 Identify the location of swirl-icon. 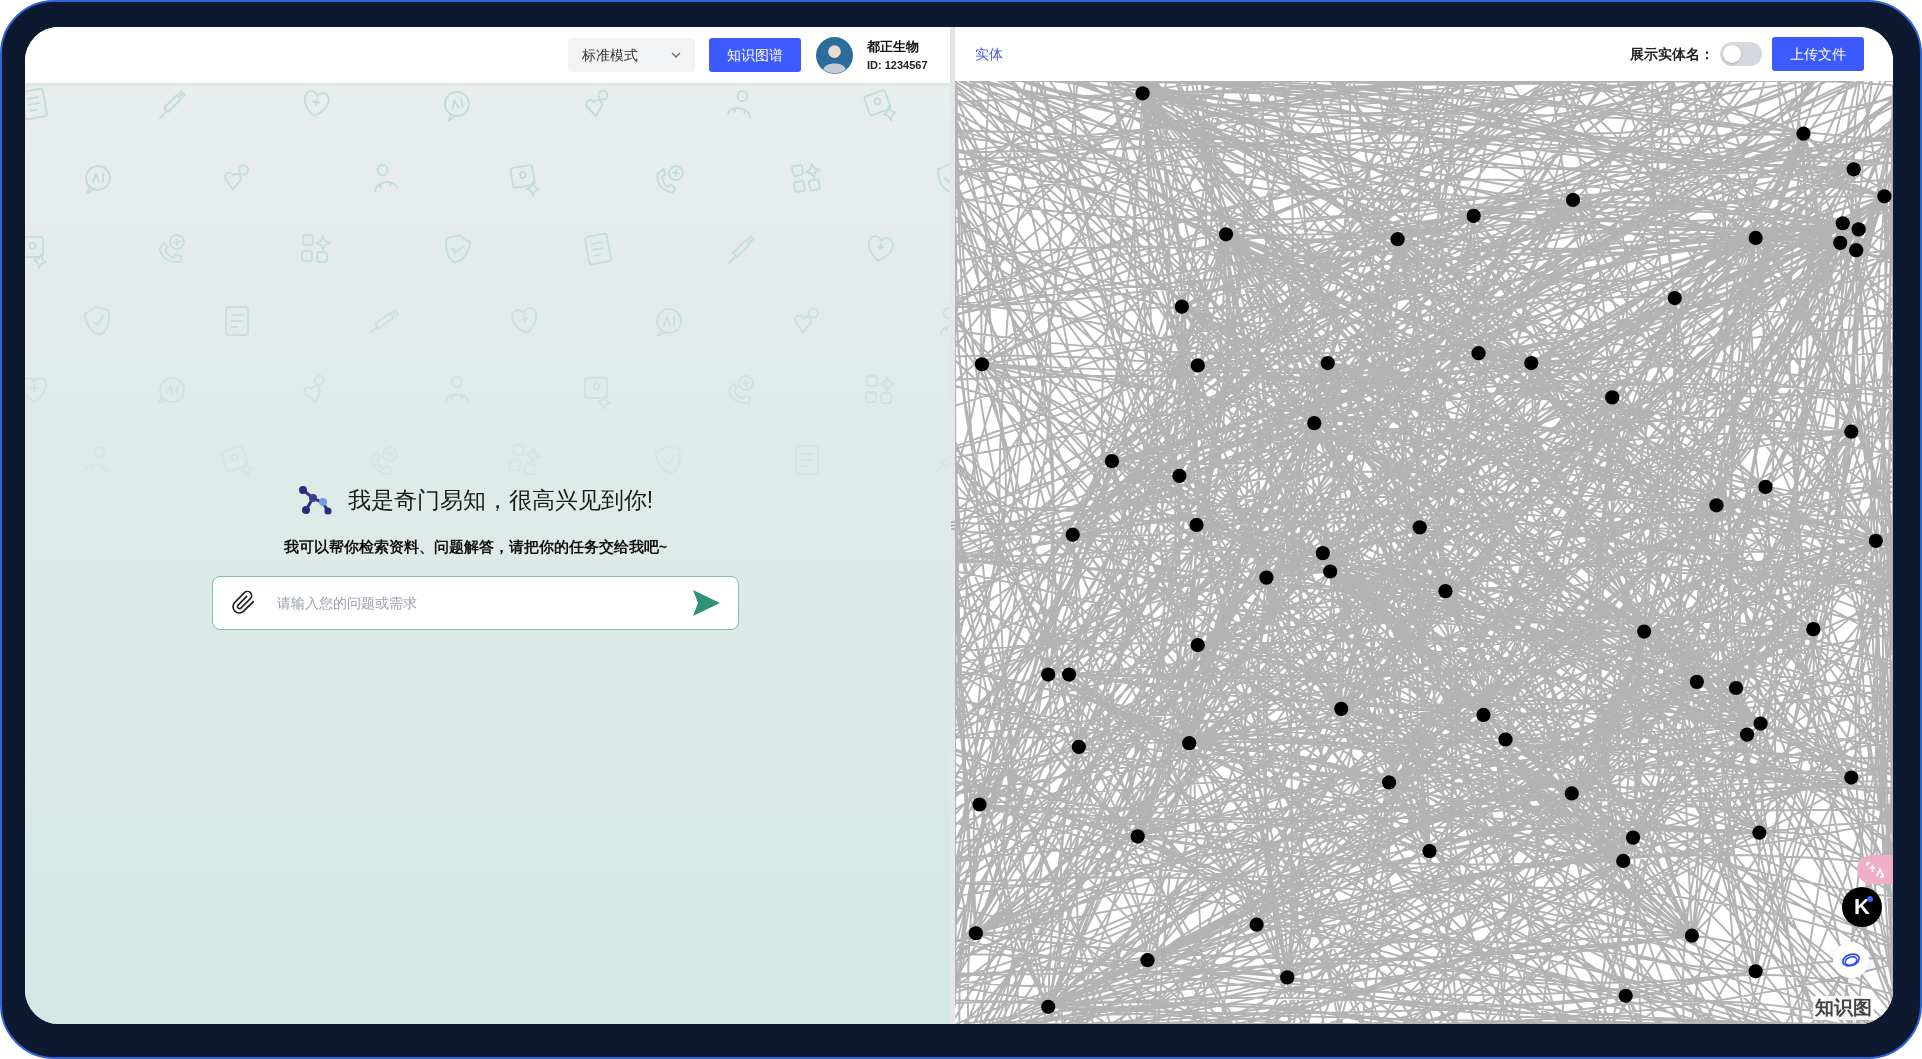
(1851, 960).